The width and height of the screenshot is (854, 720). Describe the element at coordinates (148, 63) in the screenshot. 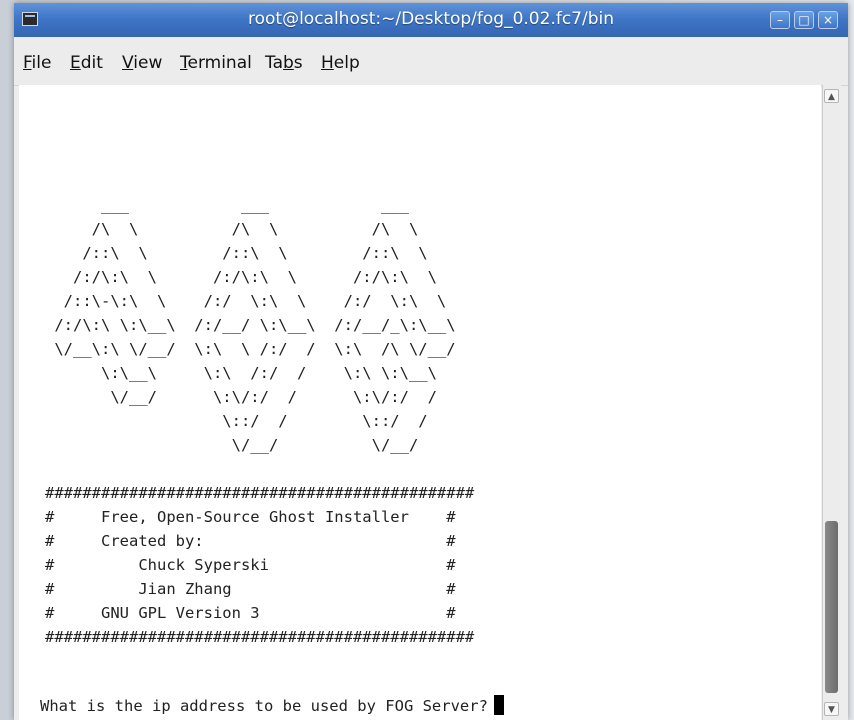

I see `menu-view-label: iew` at that location.